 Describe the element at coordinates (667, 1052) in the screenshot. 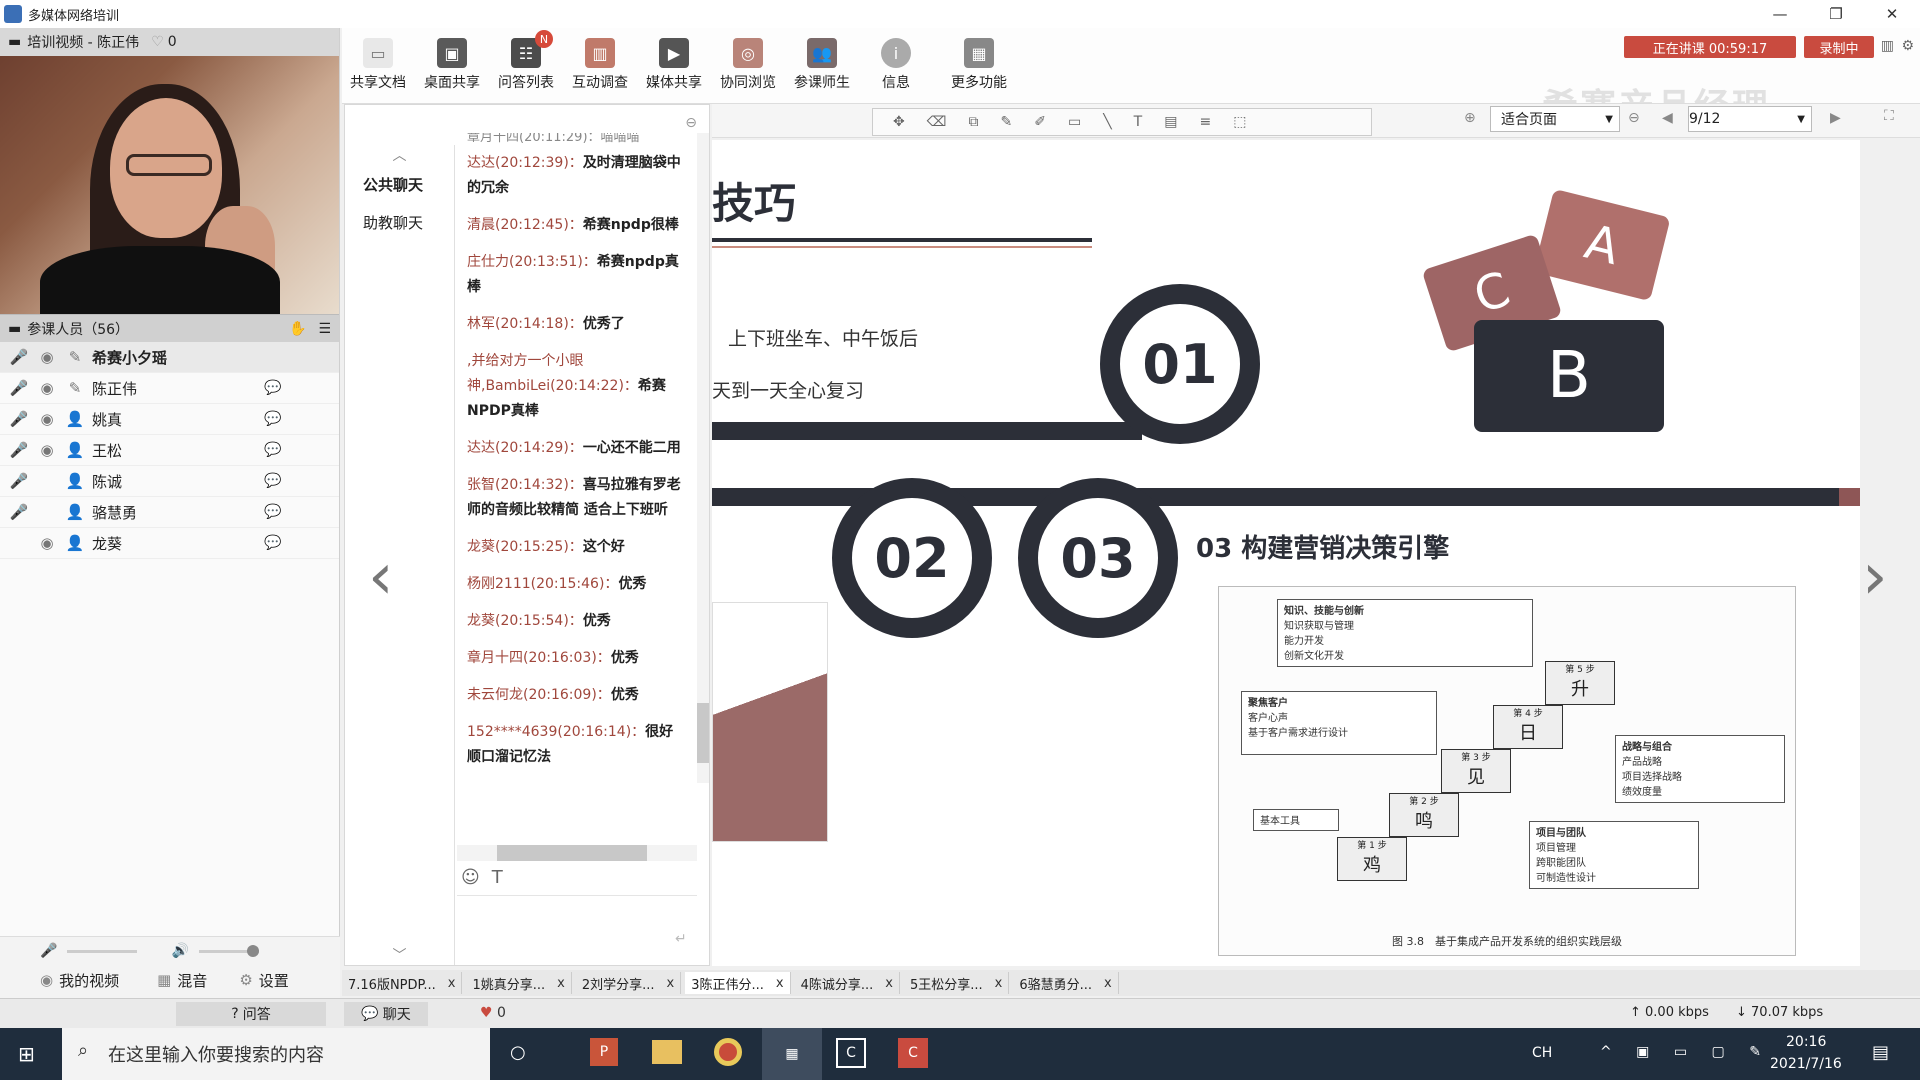

I see `explorer-icon` at that location.